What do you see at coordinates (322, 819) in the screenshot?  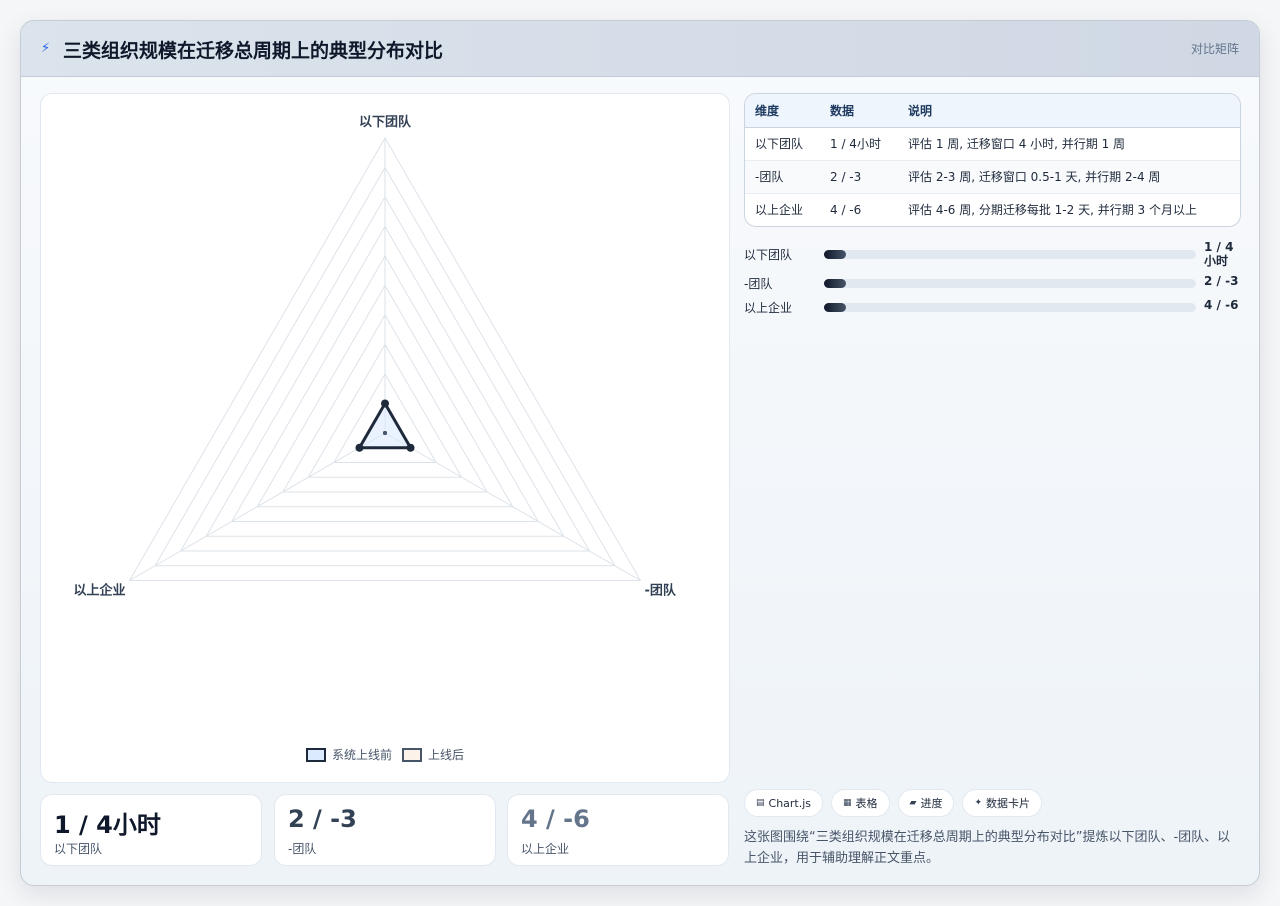 I see `stat-value: 2 / -3` at bounding box center [322, 819].